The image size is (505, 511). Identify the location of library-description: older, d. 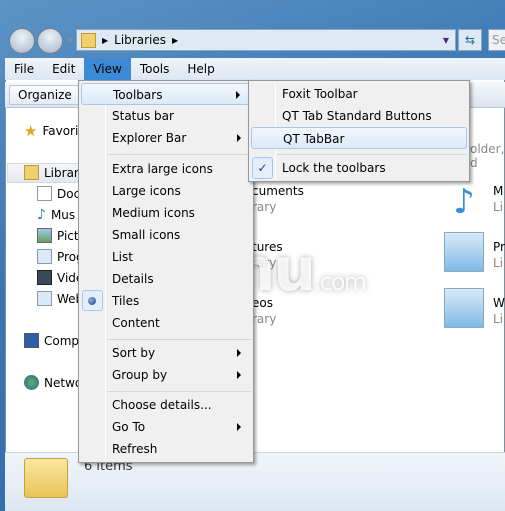
(487, 156).